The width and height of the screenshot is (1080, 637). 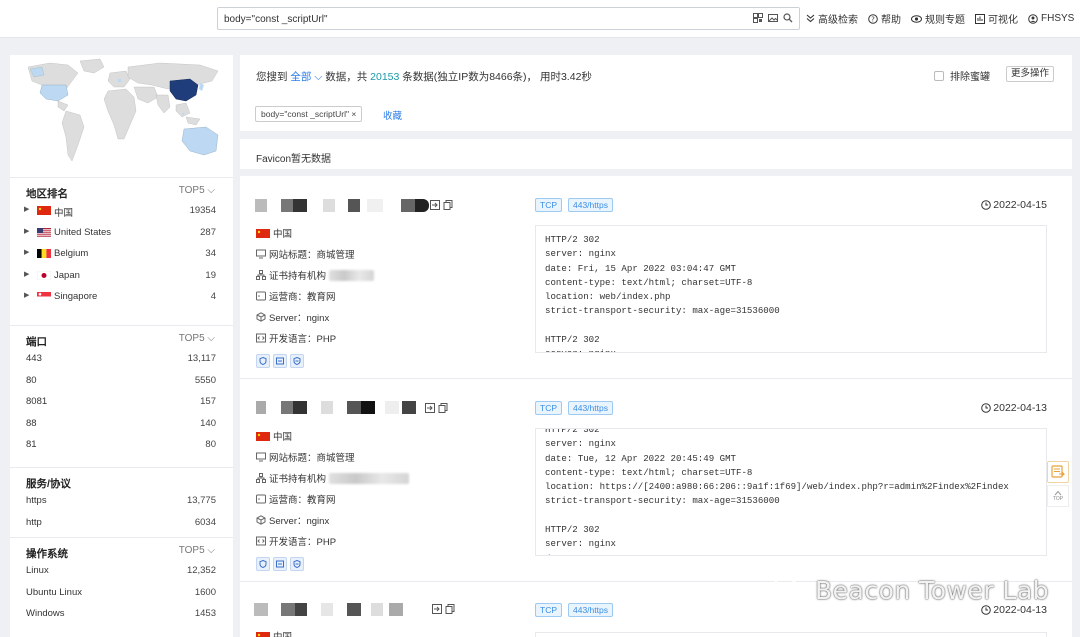 I want to click on server-label: Server：nginx, so click(x=299, y=318).